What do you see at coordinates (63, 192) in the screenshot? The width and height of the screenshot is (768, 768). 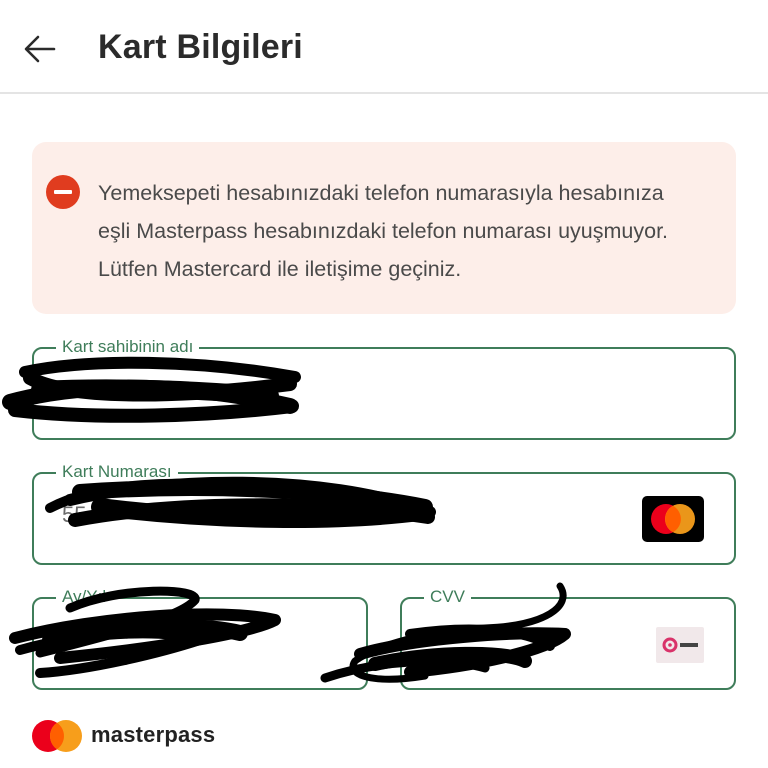 I see `minus-circle-icon` at bounding box center [63, 192].